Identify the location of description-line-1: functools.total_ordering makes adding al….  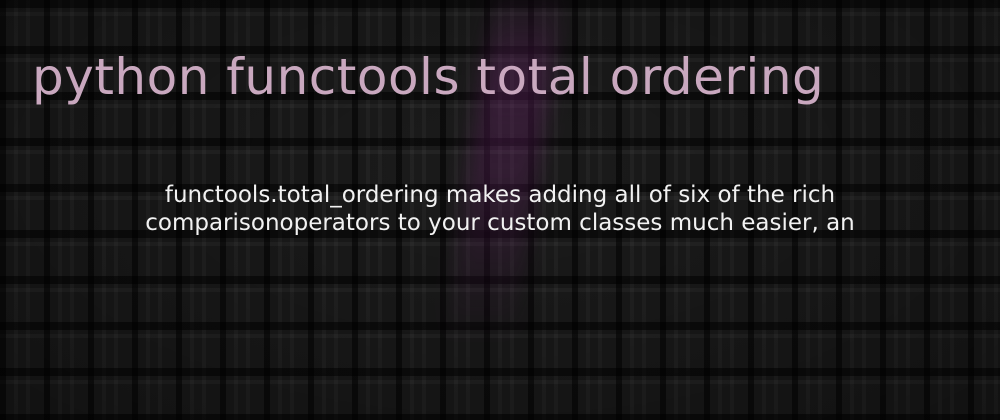
(500, 195).